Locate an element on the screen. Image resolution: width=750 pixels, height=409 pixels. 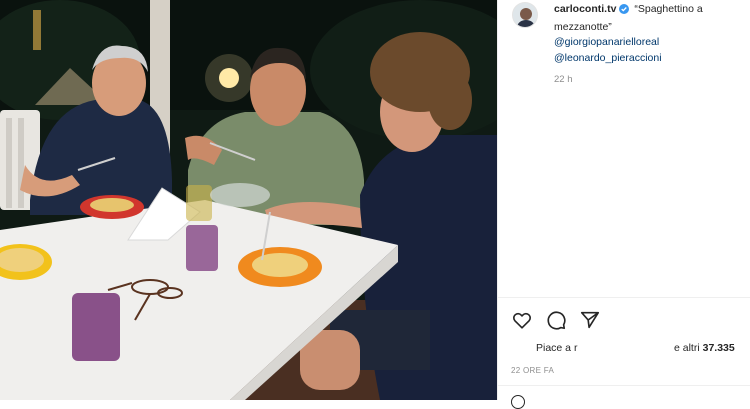
likes-count: e altri 37.335 is located at coordinates (704, 348).